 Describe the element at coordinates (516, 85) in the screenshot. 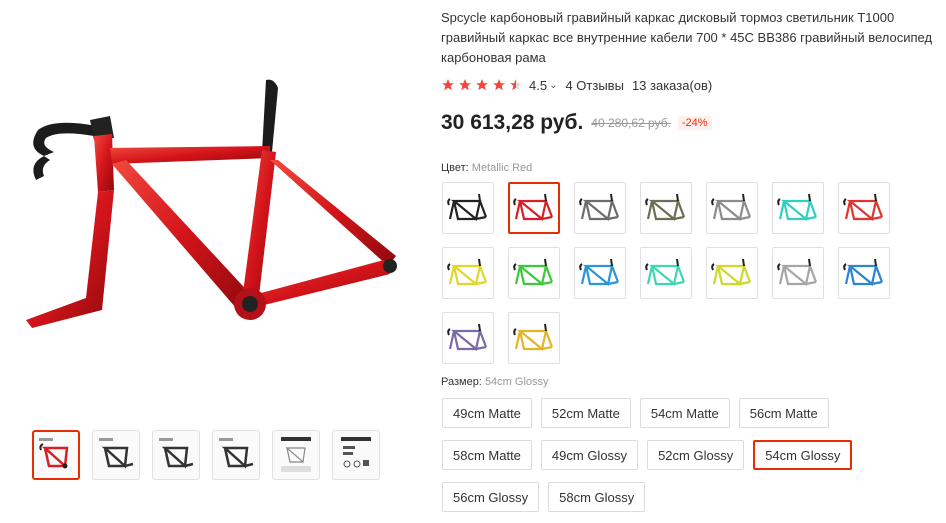

I see `half-star-icon` at that location.